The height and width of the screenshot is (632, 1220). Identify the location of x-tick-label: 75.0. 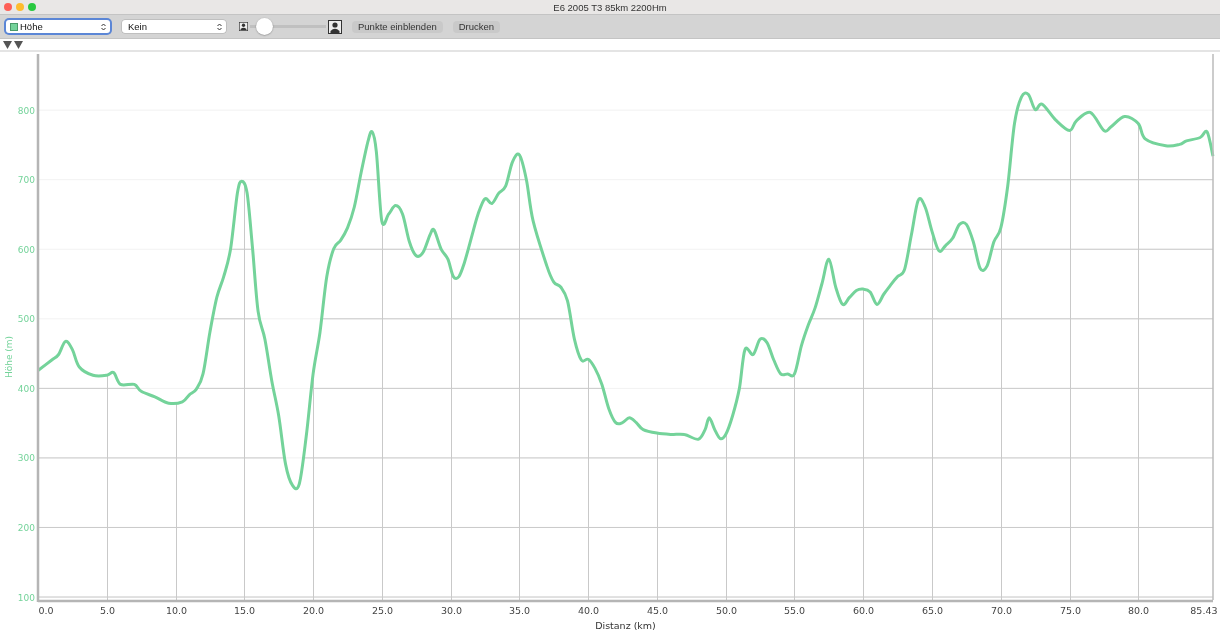
(1070, 610).